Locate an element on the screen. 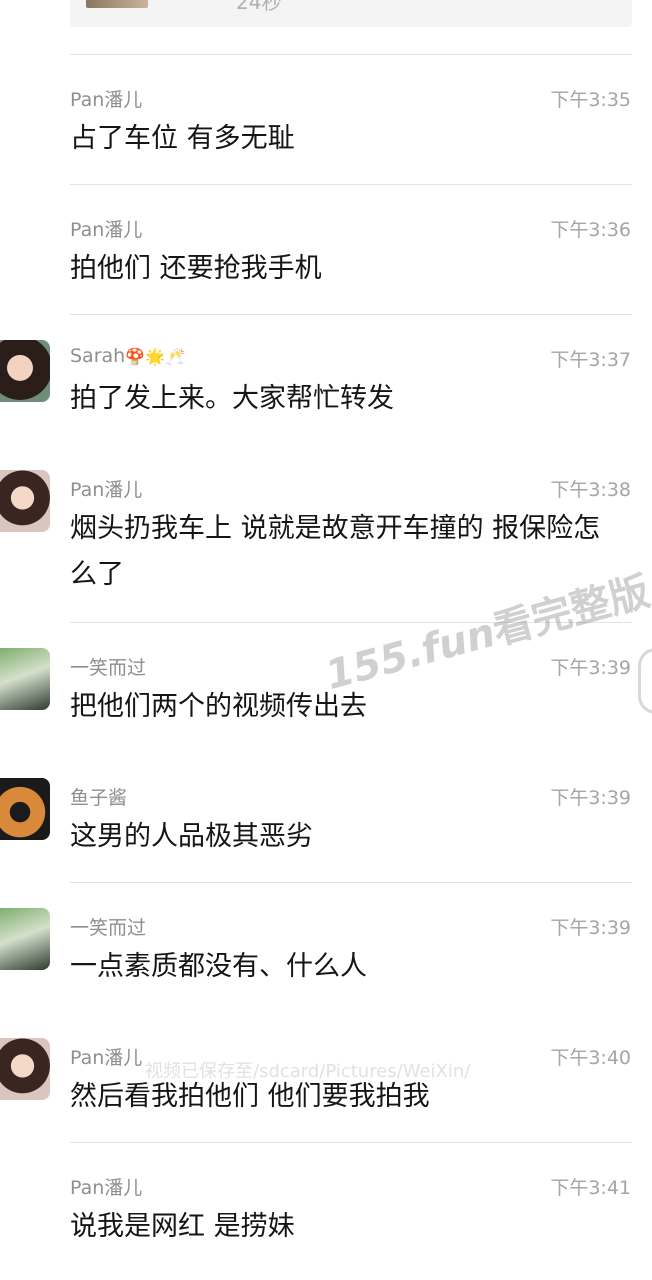 The height and width of the screenshot is (1280, 652). message-time: 下午3:40 is located at coordinates (590, 1058).